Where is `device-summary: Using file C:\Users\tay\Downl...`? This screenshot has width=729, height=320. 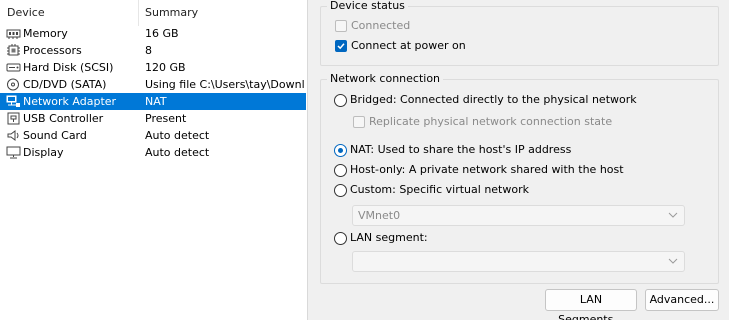 device-summary: Using file C:\Users\tay\Downl... is located at coordinates (225, 84).